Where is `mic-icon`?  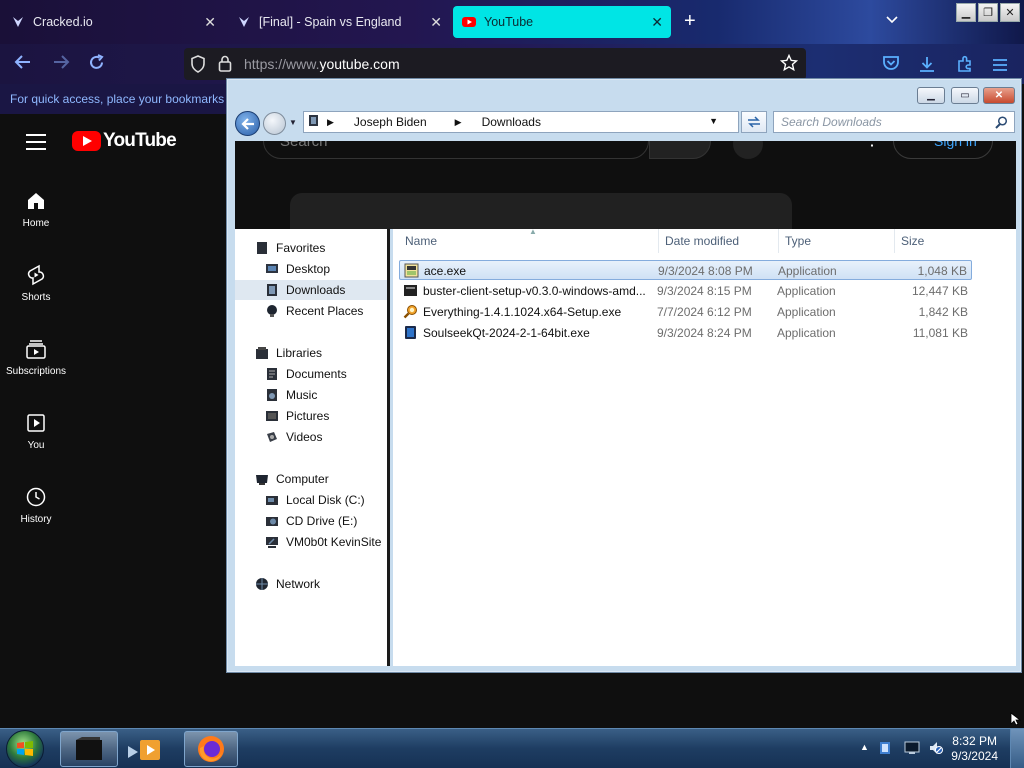
mic-icon is located at coordinates (748, 150).